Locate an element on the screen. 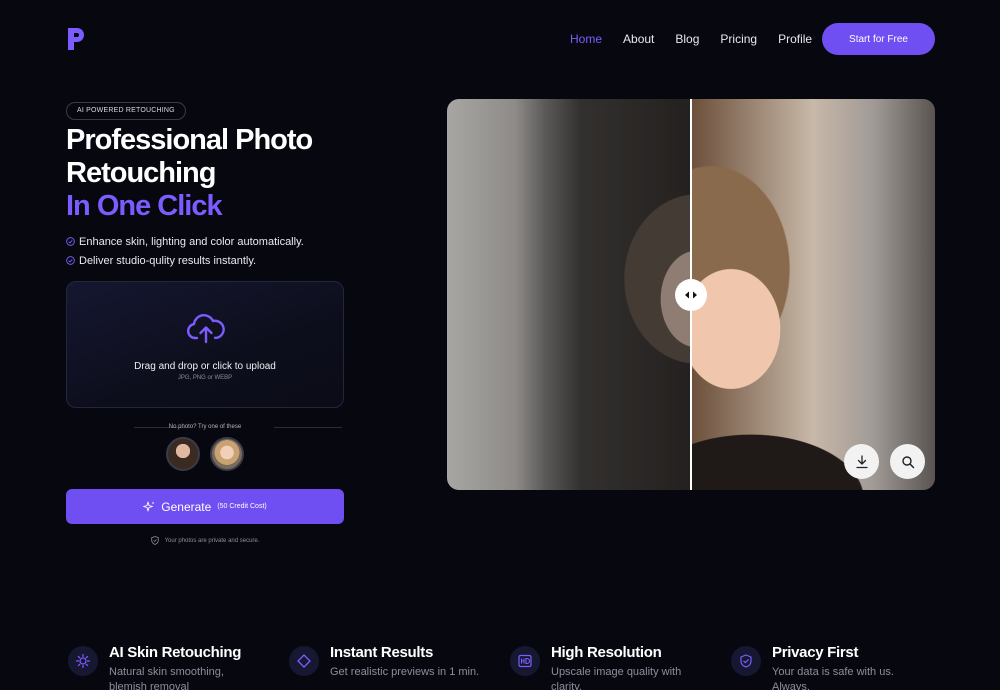  download-button is located at coordinates (861, 461).